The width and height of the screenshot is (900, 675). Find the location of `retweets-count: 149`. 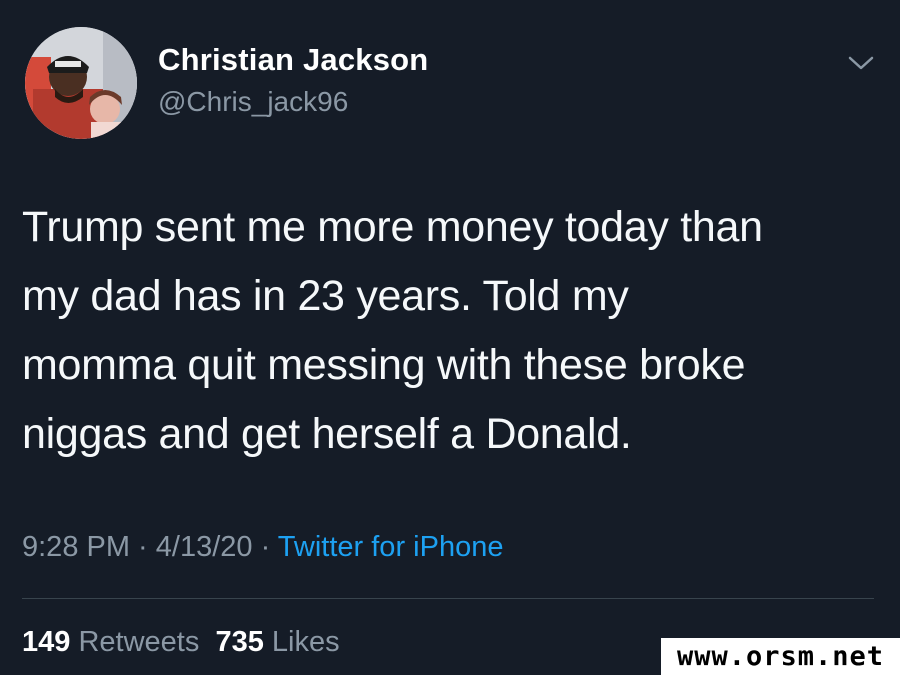

retweets-count: 149 is located at coordinates (46, 642).